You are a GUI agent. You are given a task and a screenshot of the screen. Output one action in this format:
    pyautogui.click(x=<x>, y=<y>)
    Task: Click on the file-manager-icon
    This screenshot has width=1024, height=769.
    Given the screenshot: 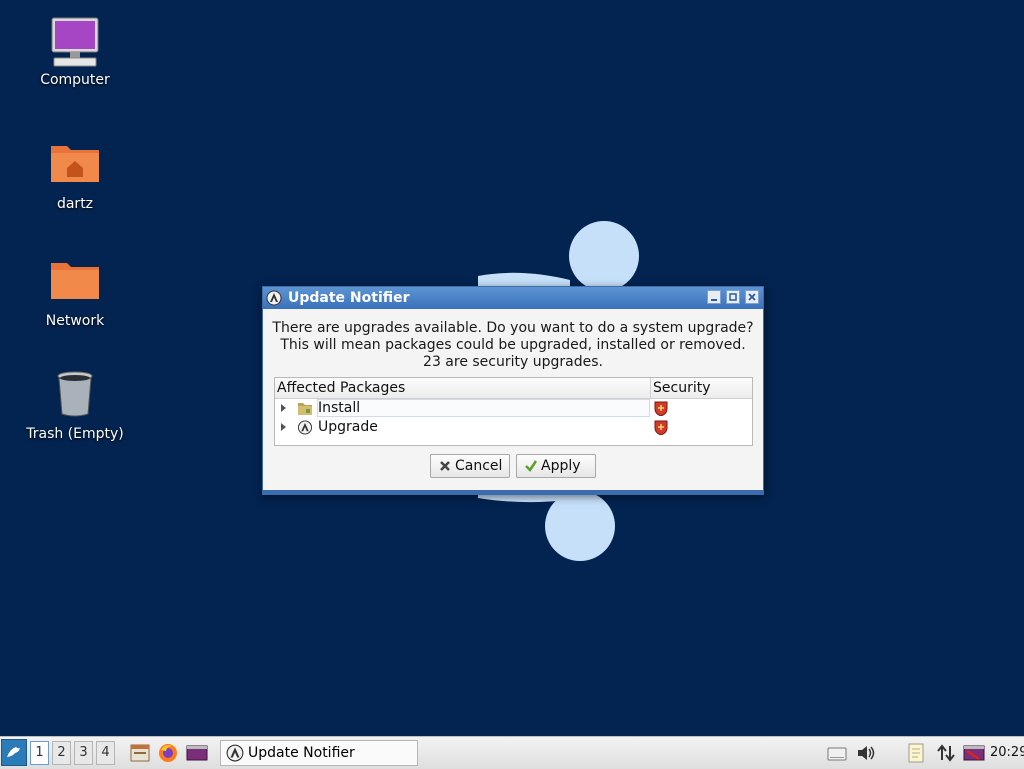 What is the action you would take?
    pyautogui.click(x=140, y=753)
    